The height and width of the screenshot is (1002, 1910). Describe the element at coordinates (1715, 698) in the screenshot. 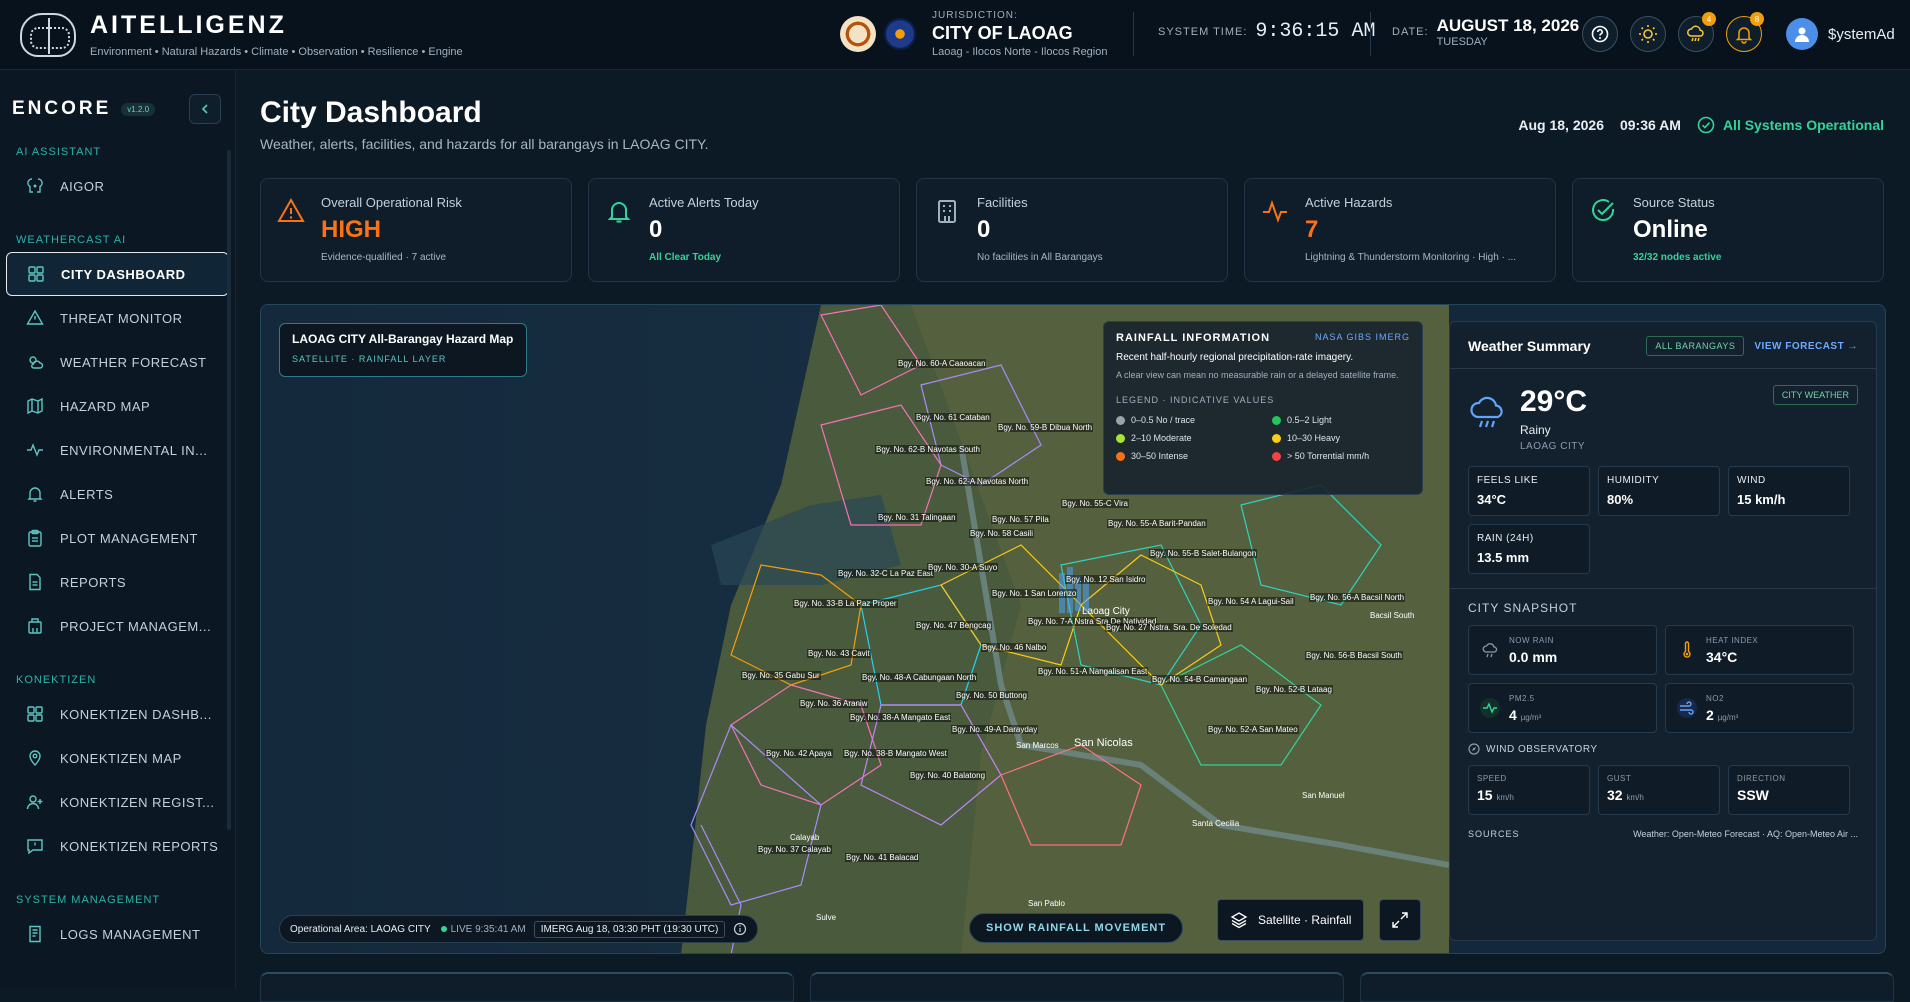

I see `snapshot-label: NO2` at that location.